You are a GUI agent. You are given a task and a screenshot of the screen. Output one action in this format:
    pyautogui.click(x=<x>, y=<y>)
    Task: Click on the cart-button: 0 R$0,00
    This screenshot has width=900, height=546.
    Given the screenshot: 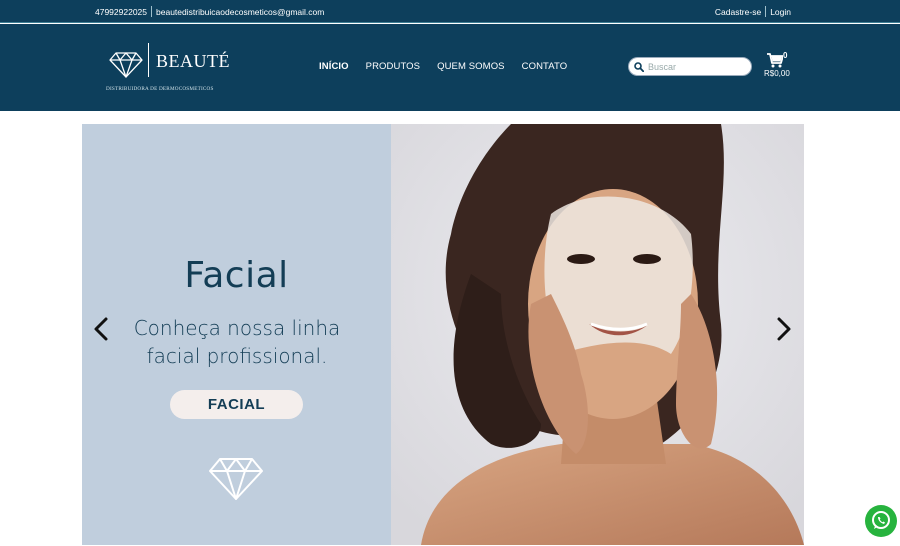 What is the action you would take?
    pyautogui.click(x=779, y=66)
    